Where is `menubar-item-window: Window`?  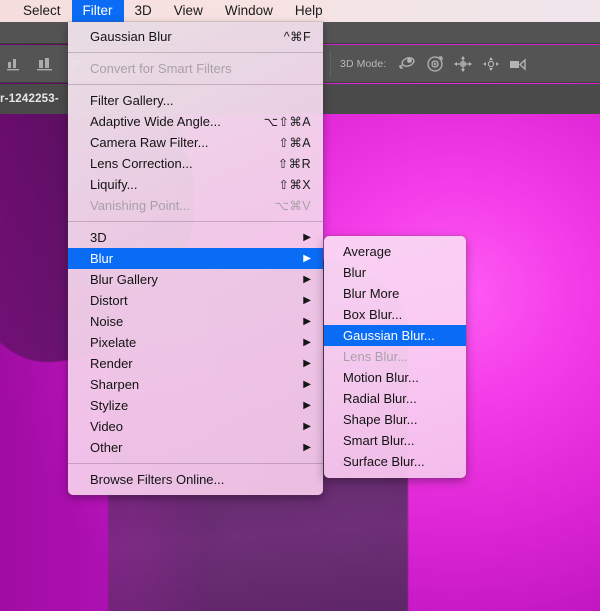
menubar-item-window: Window is located at coordinates (249, 11).